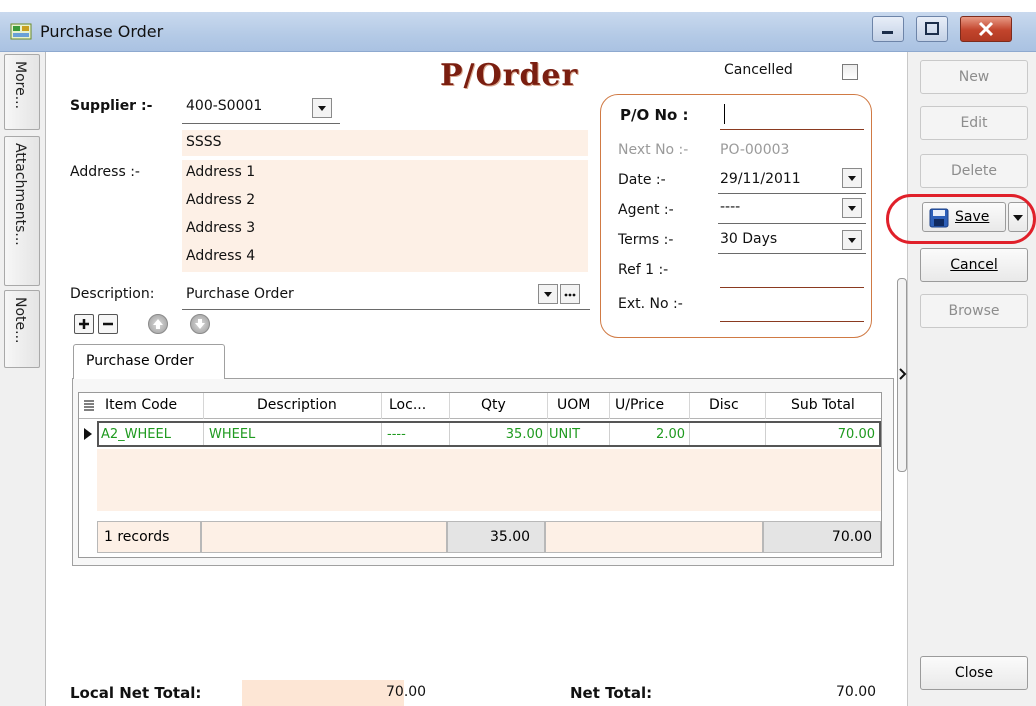 Image resolution: width=1036 pixels, height=706 pixels. I want to click on po-no-input, so click(792, 115).